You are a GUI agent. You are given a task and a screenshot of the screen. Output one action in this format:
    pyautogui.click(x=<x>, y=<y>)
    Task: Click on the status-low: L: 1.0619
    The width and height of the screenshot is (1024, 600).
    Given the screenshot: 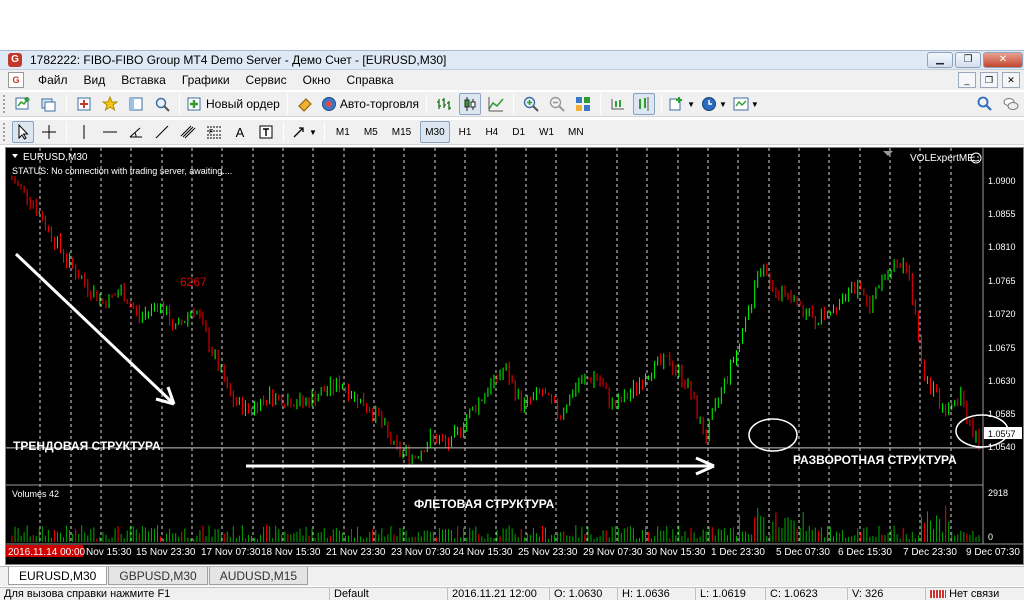 What is the action you would take?
    pyautogui.click(x=731, y=594)
    